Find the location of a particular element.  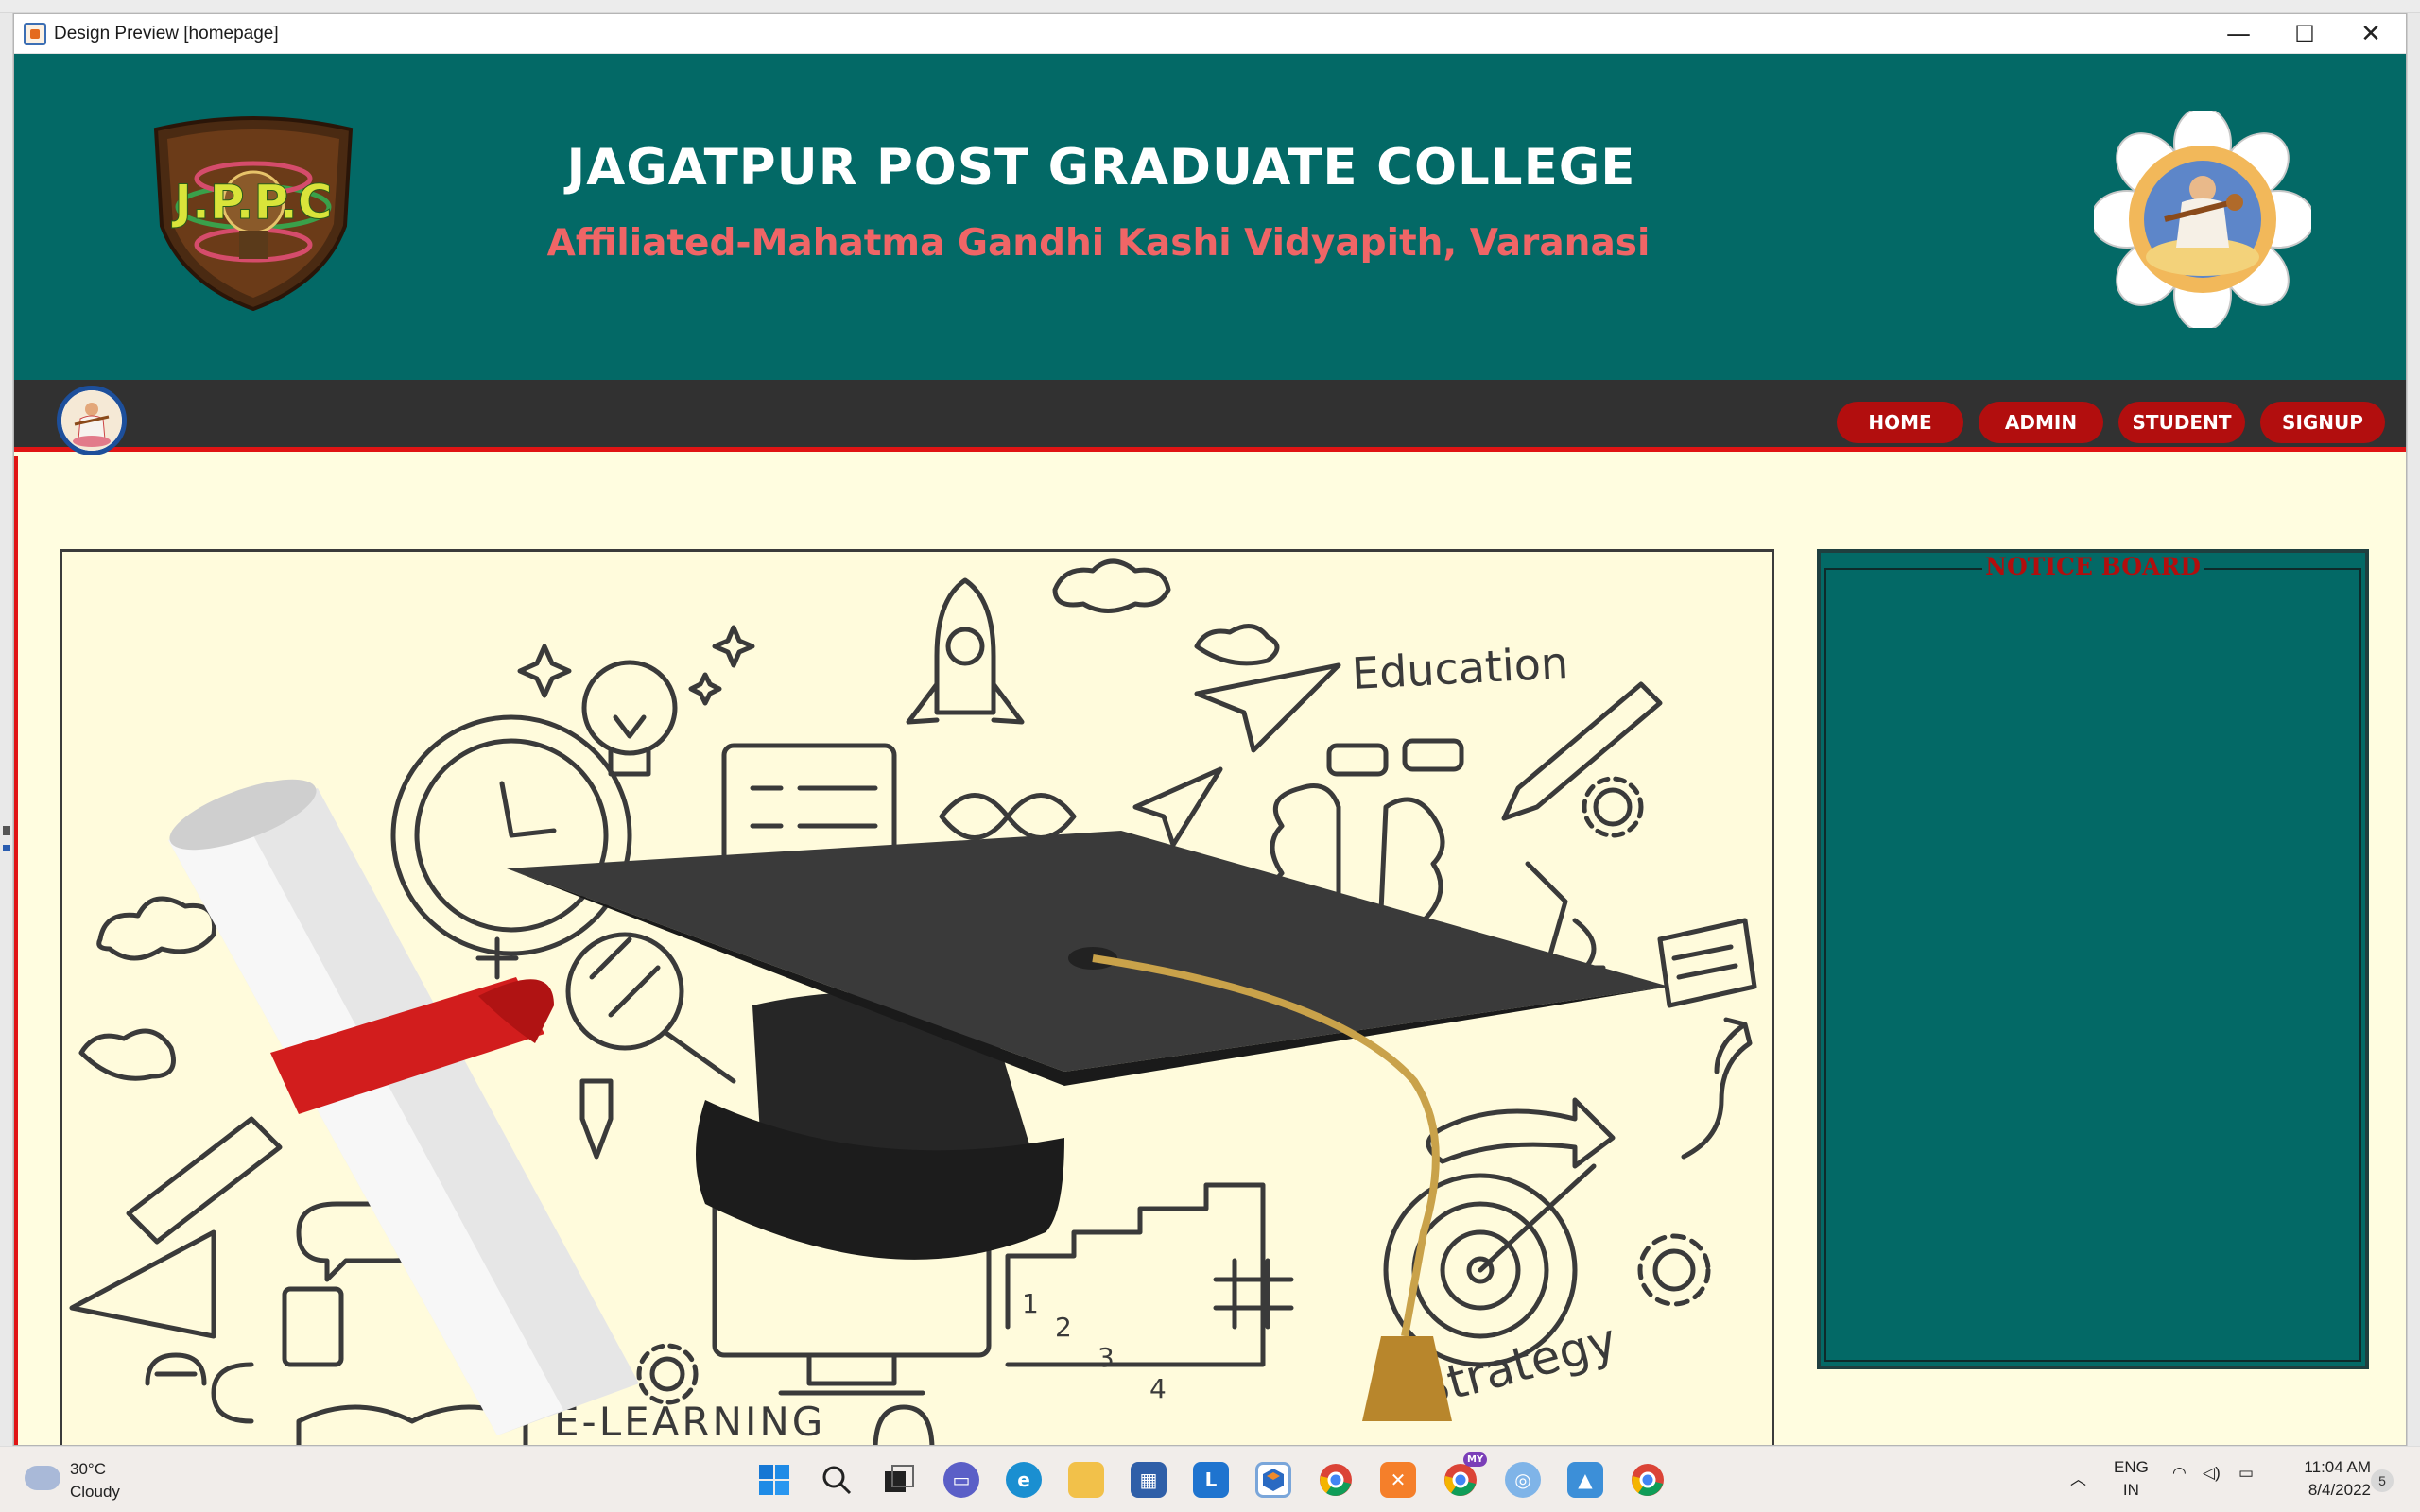

home-button: HOME is located at coordinates (1900, 422).